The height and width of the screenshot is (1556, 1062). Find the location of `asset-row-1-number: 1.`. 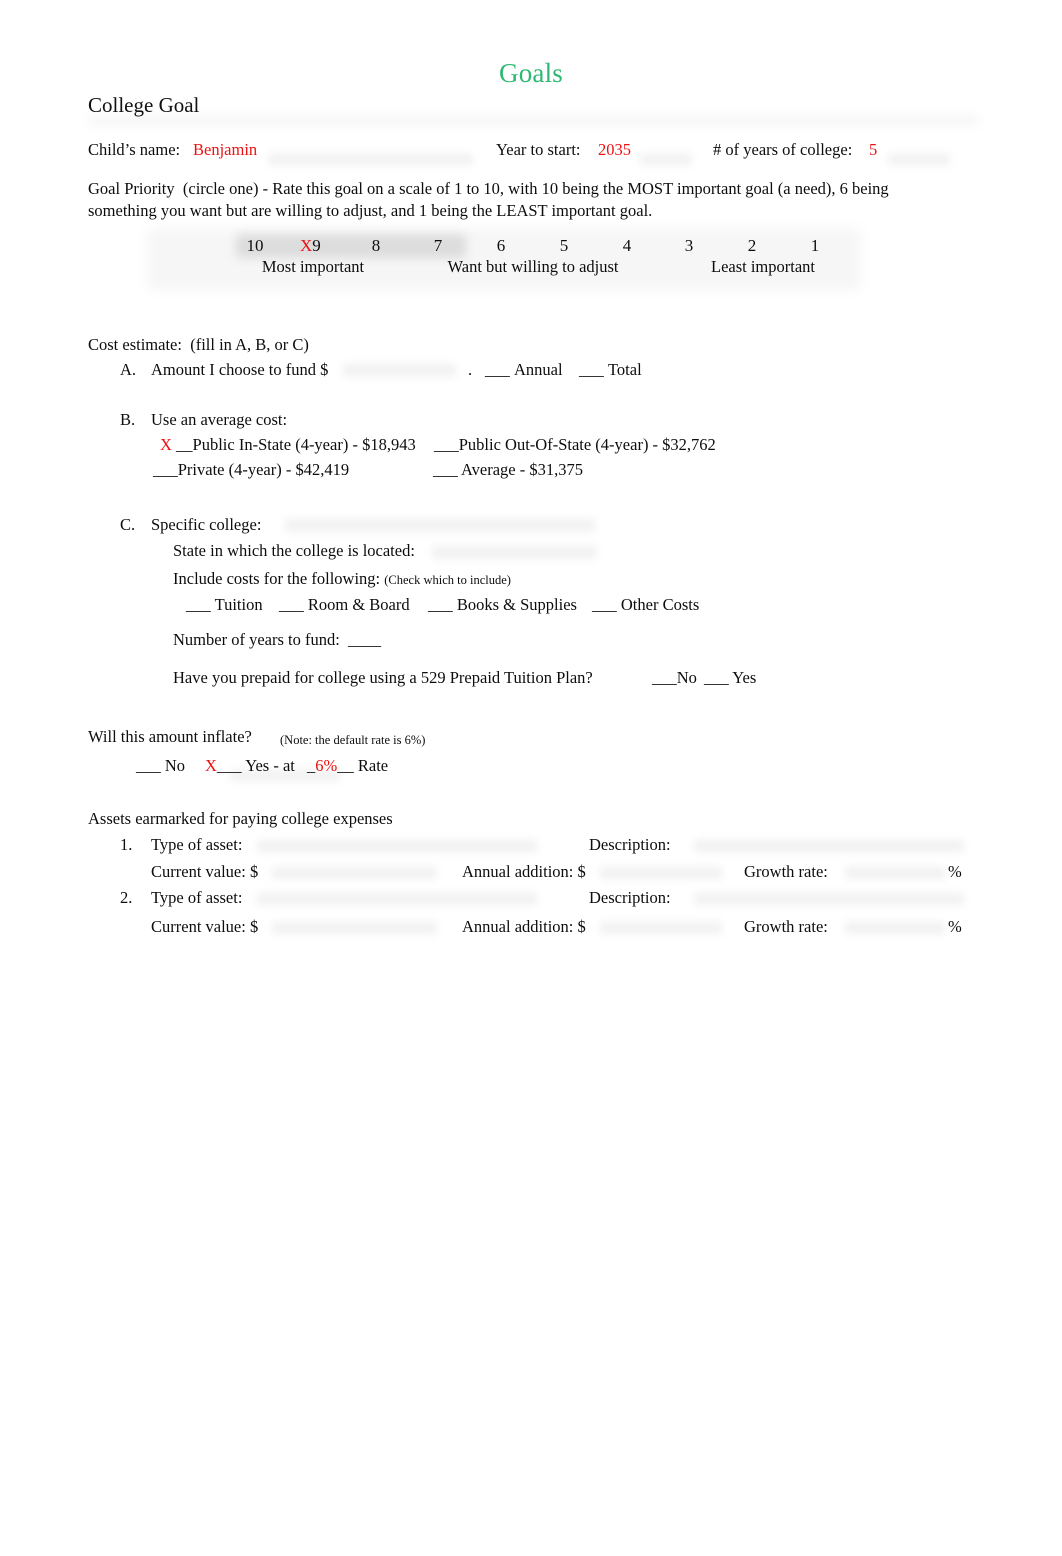

asset-row-1-number: 1. is located at coordinates (126, 844).